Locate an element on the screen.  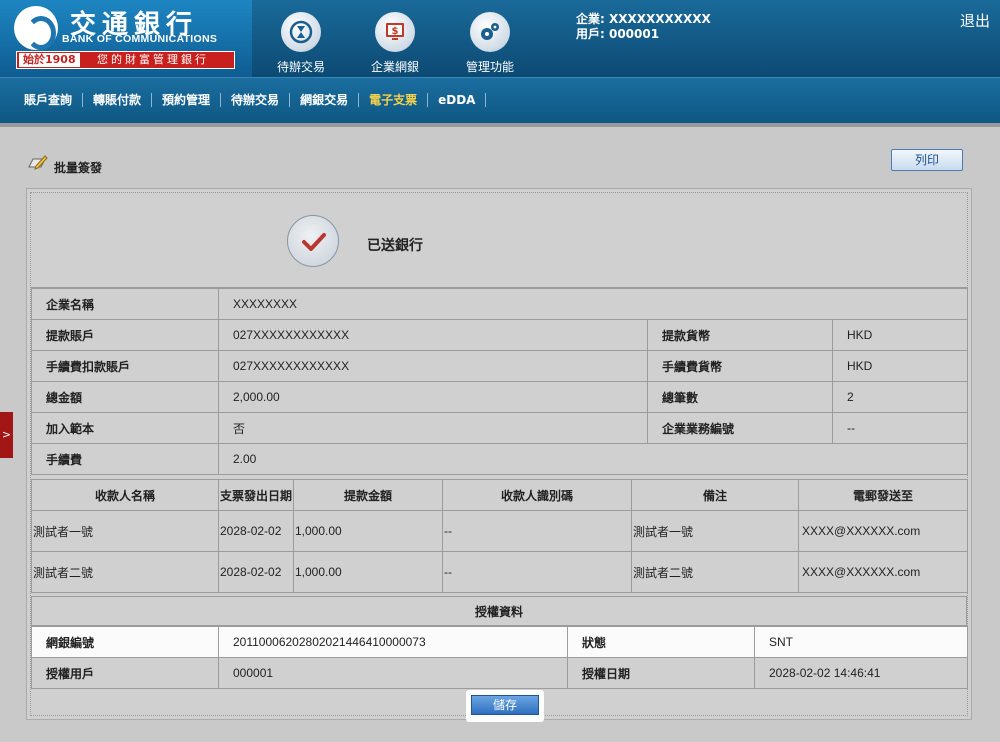
withdraw-account-value: 027XXXXXXXXXXXX is located at coordinates (433, 335).